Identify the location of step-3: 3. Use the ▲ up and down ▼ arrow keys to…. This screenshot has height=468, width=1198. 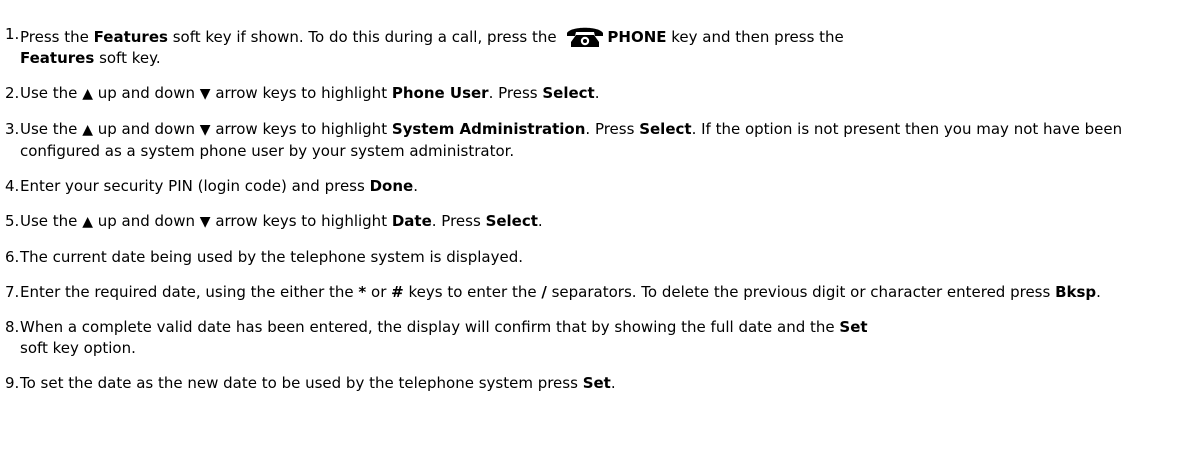
(599, 140).